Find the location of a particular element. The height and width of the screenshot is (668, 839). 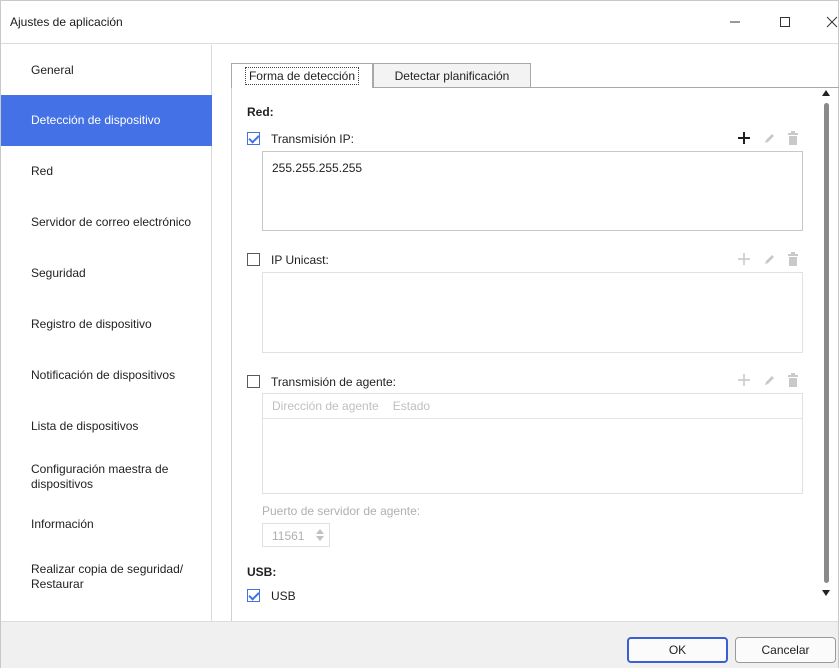

cancel-button: Cancelar is located at coordinates (785, 650).